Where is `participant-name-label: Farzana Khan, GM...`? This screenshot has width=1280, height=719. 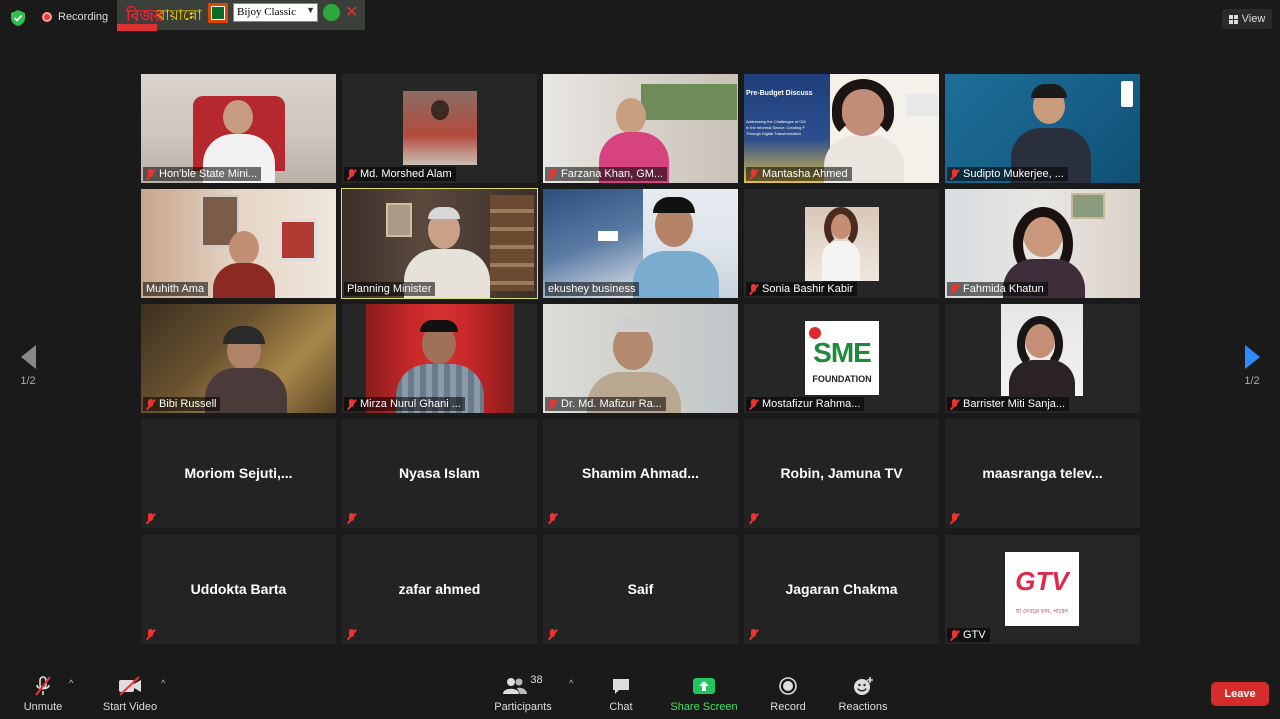
participant-name-label: Farzana Khan, GM... is located at coordinates (606, 174).